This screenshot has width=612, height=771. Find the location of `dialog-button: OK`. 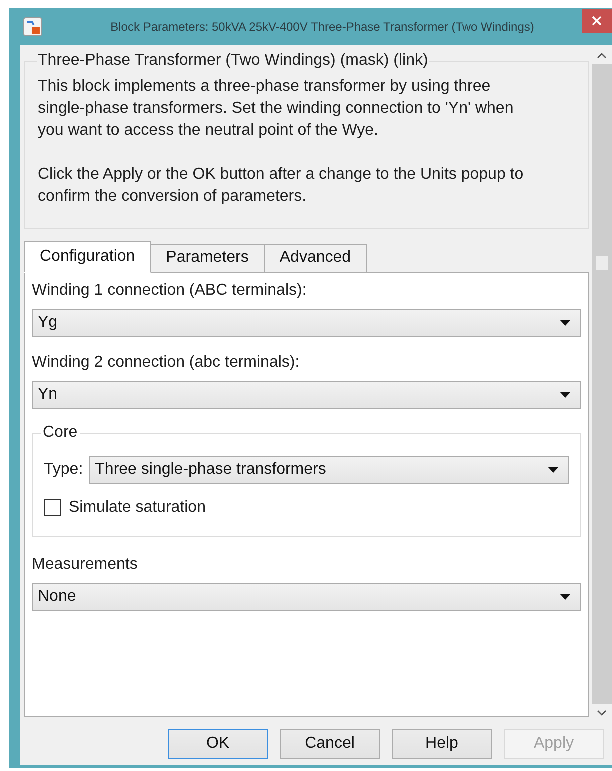

dialog-button: OK is located at coordinates (218, 744).